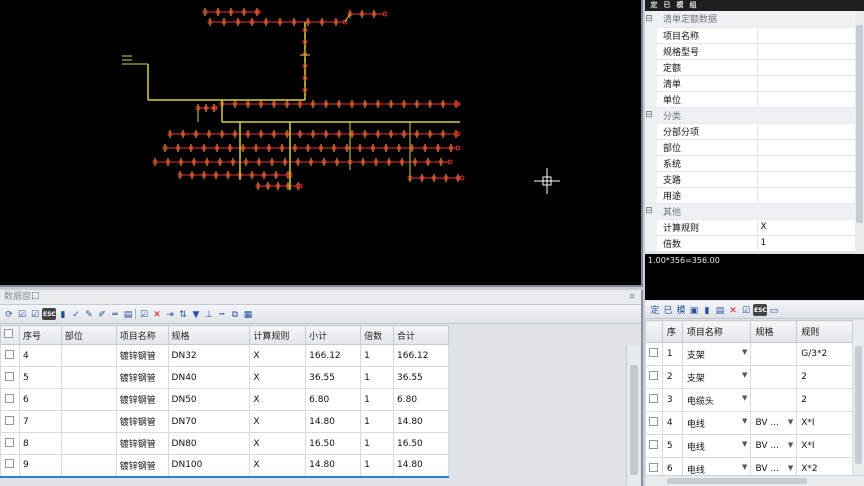  I want to click on line-icon: ═, so click(115, 314).